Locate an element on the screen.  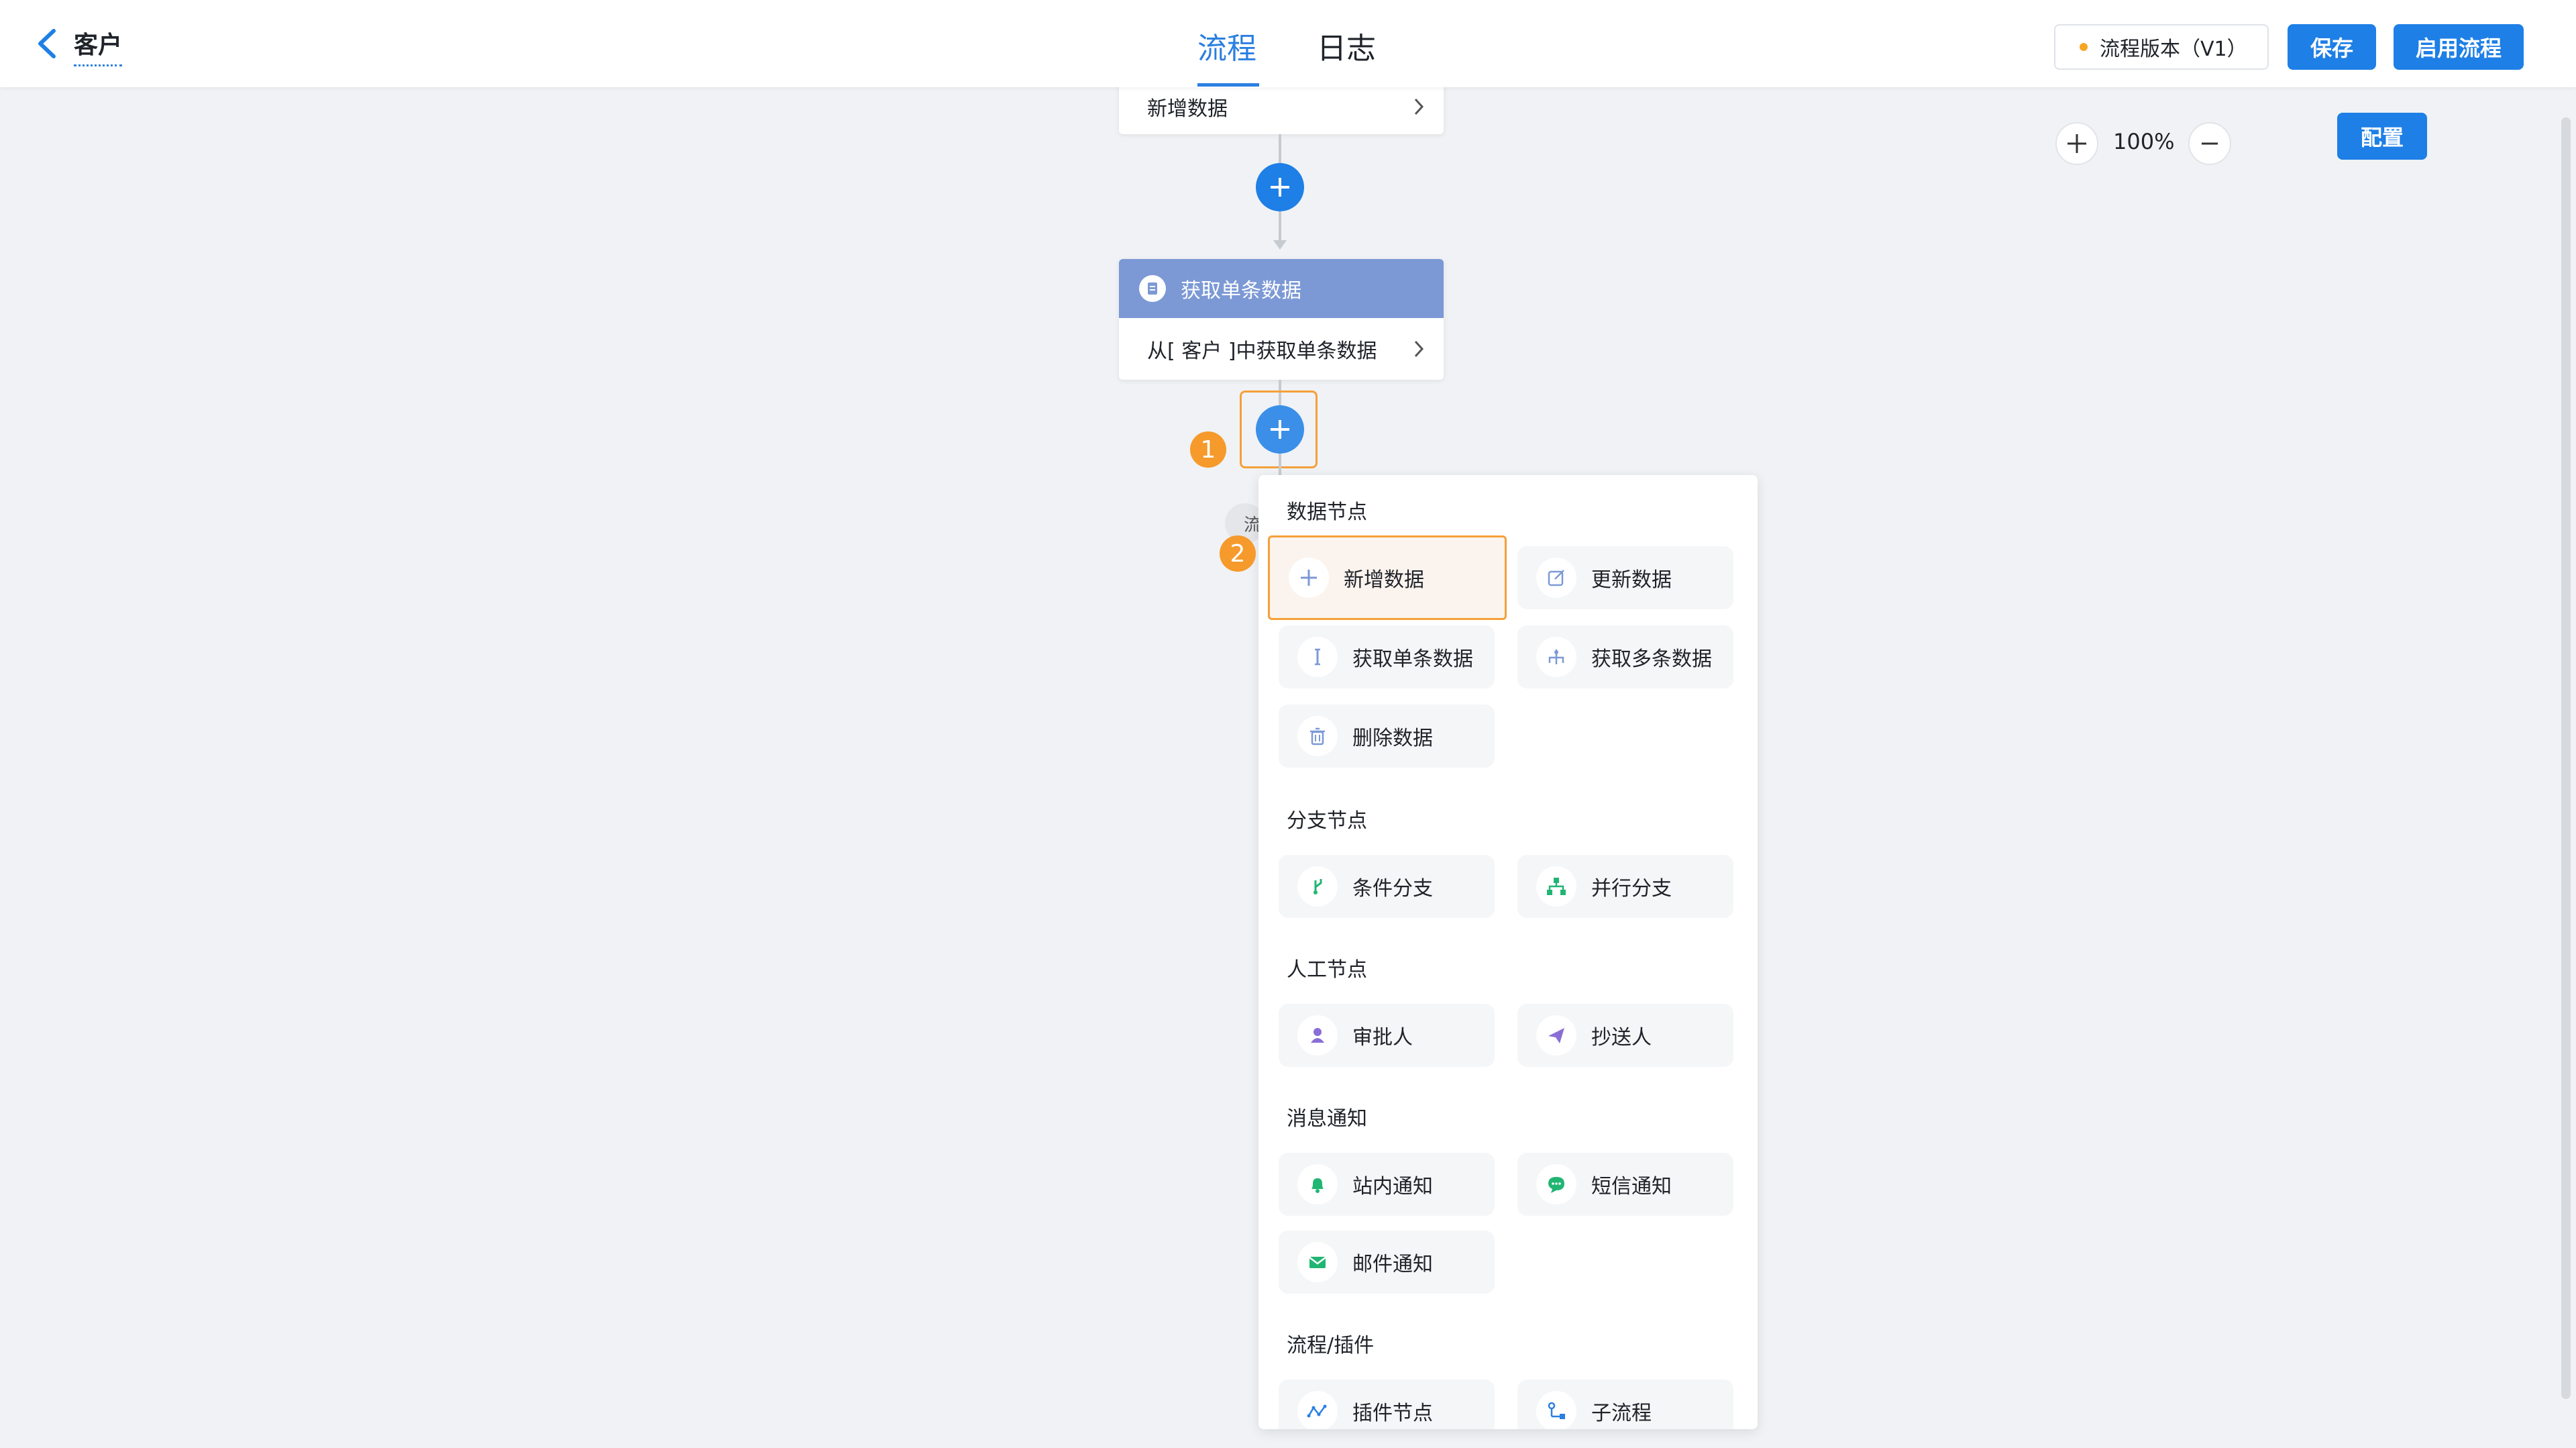
menu-item-sms-notice: 短信通知 is located at coordinates (1625, 1184).